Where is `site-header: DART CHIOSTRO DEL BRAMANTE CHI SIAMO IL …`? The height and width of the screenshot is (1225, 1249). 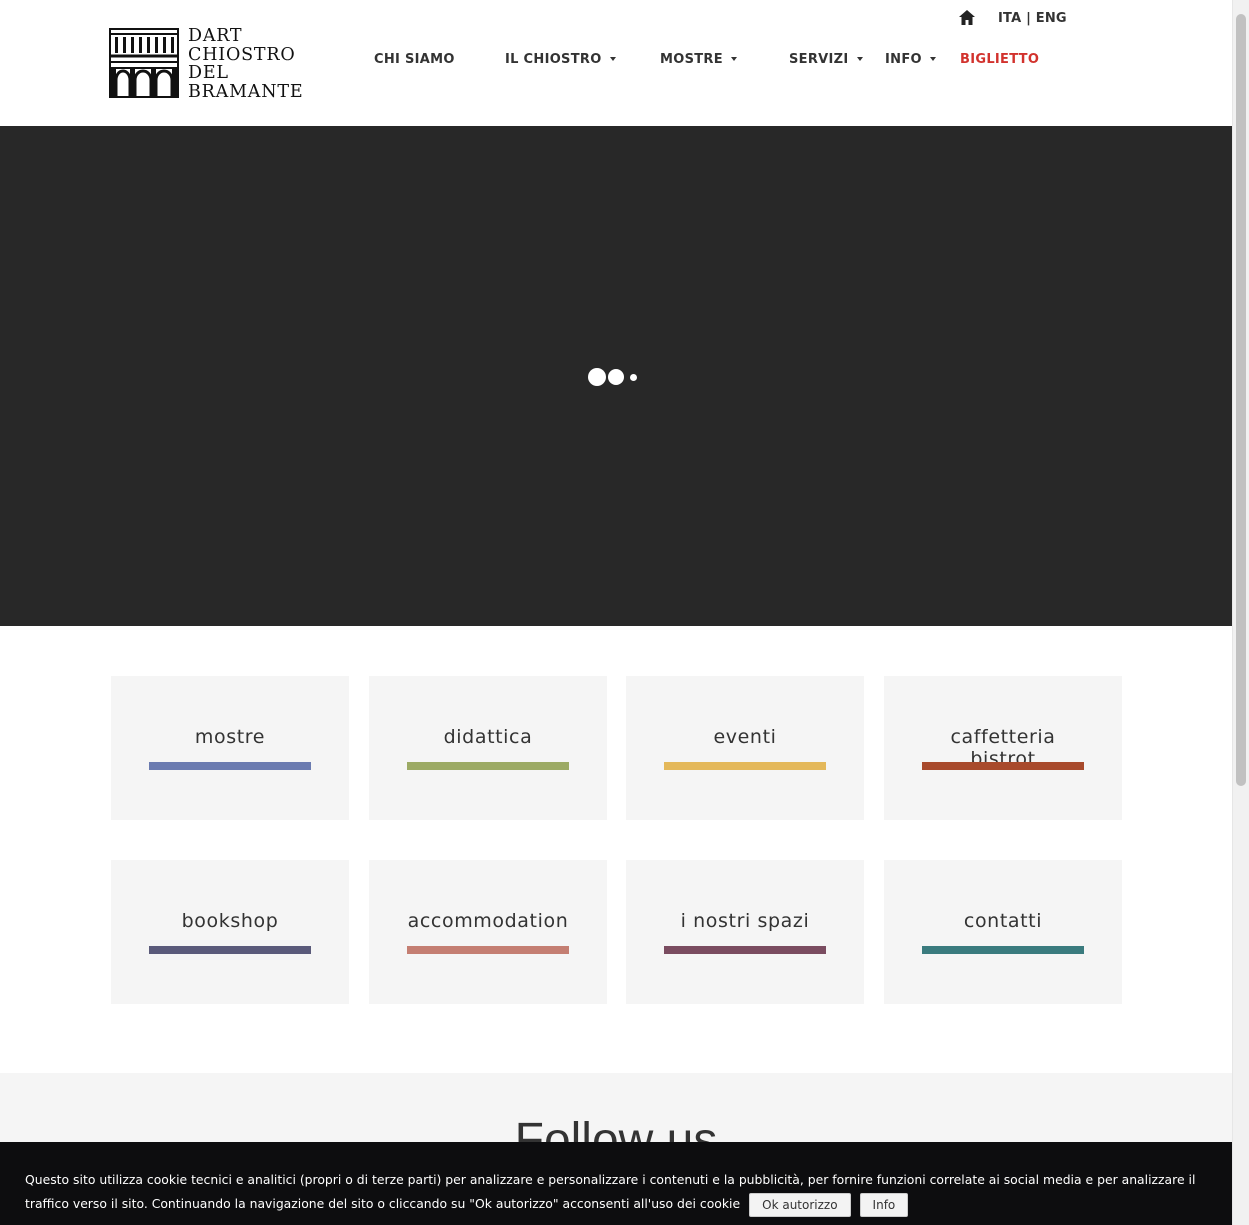 site-header: DART CHIOSTRO DEL BRAMANTE CHI SIAMO IL … is located at coordinates (616, 63).